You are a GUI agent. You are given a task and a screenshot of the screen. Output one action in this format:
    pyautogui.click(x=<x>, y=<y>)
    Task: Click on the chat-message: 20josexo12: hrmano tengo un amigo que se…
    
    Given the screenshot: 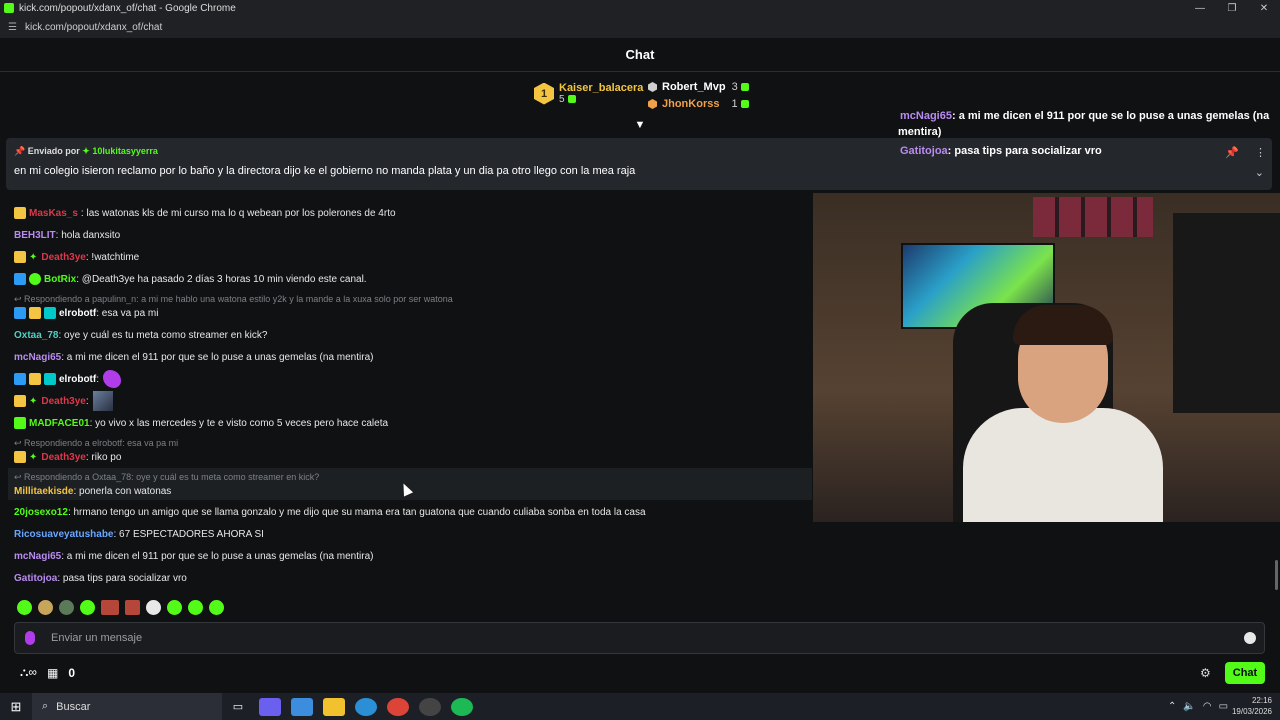 What is the action you would take?
    pyautogui.click(x=330, y=512)
    